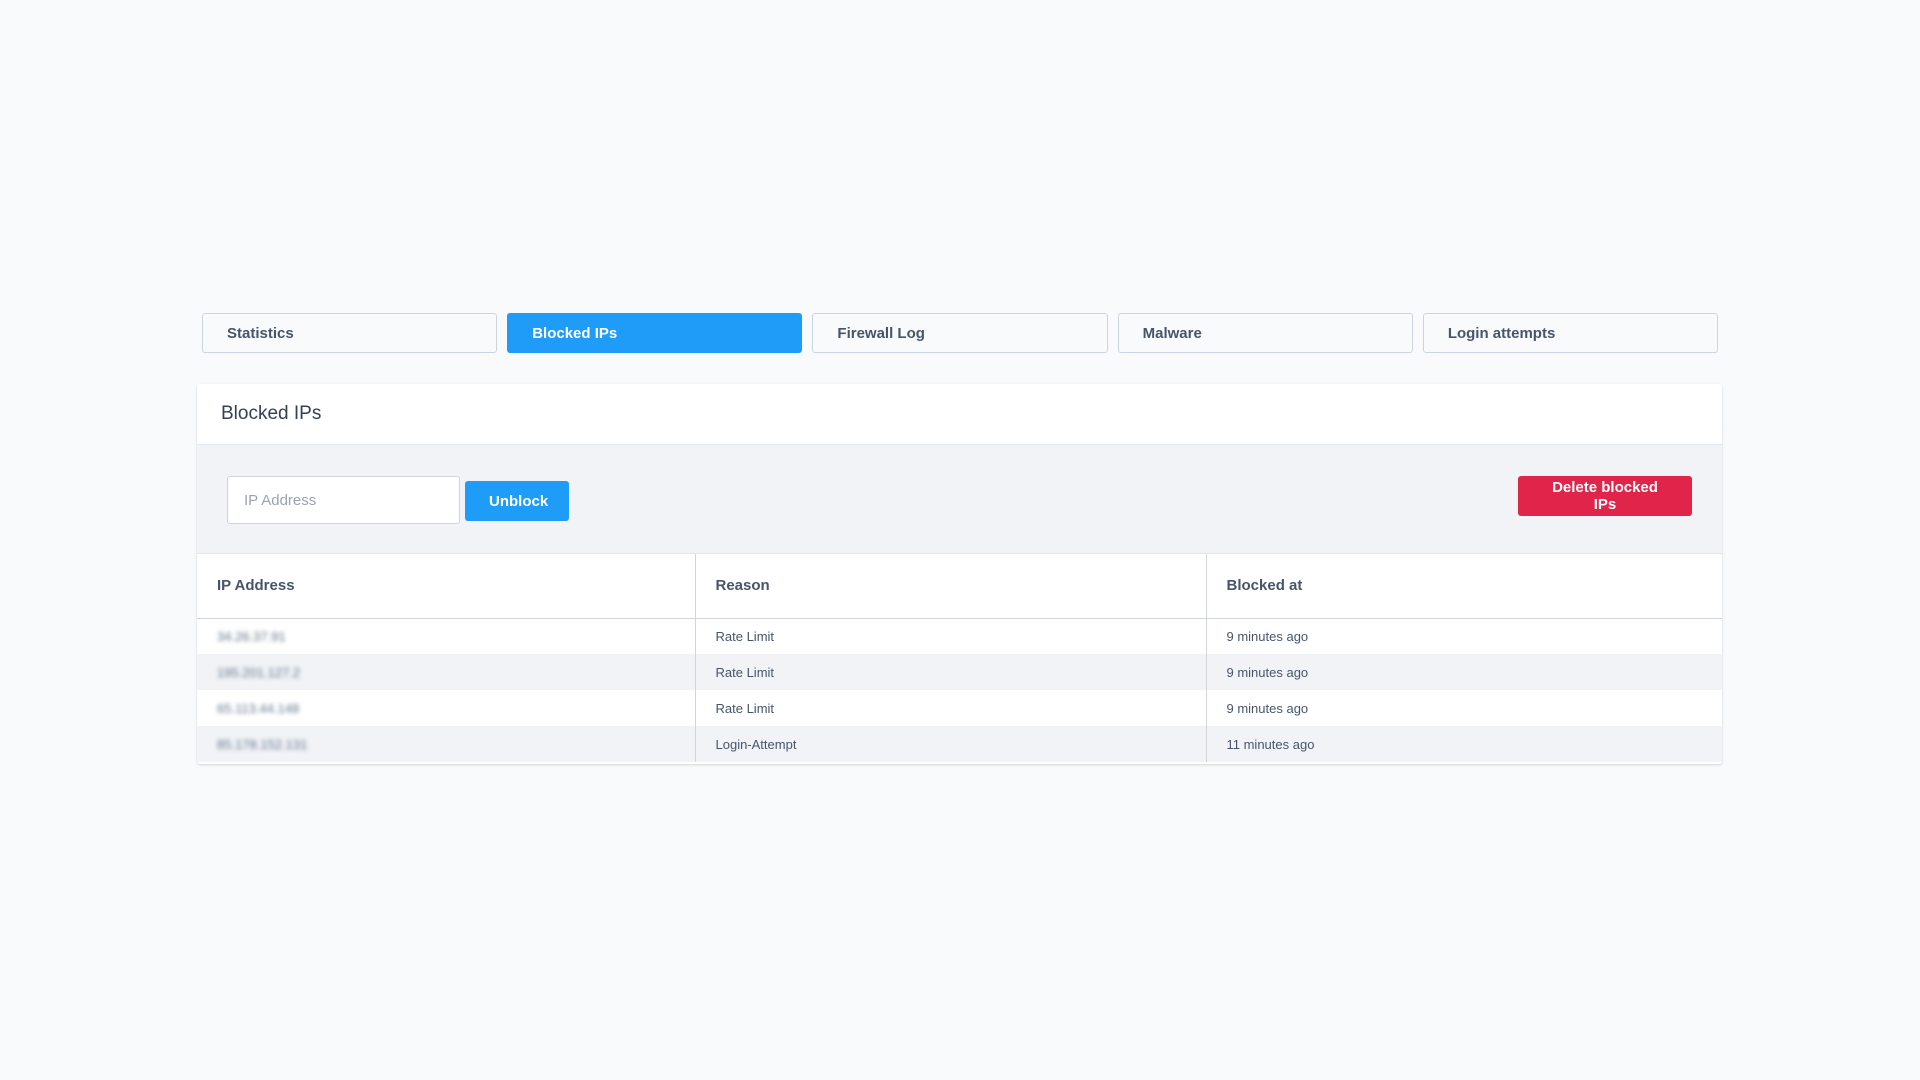  Describe the element at coordinates (251, 636) in the screenshot. I see `ip-address-value: 34.26.37.91` at that location.